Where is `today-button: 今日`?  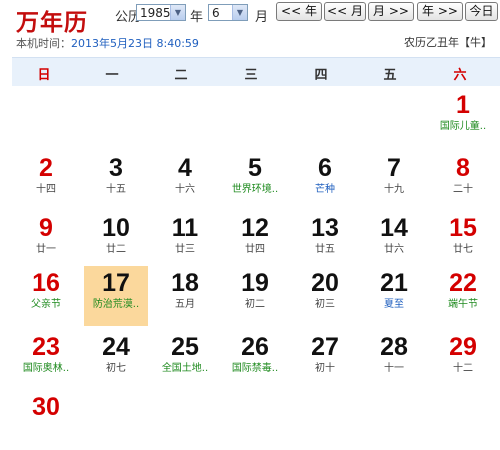 today-button: 今日 is located at coordinates (481, 11).